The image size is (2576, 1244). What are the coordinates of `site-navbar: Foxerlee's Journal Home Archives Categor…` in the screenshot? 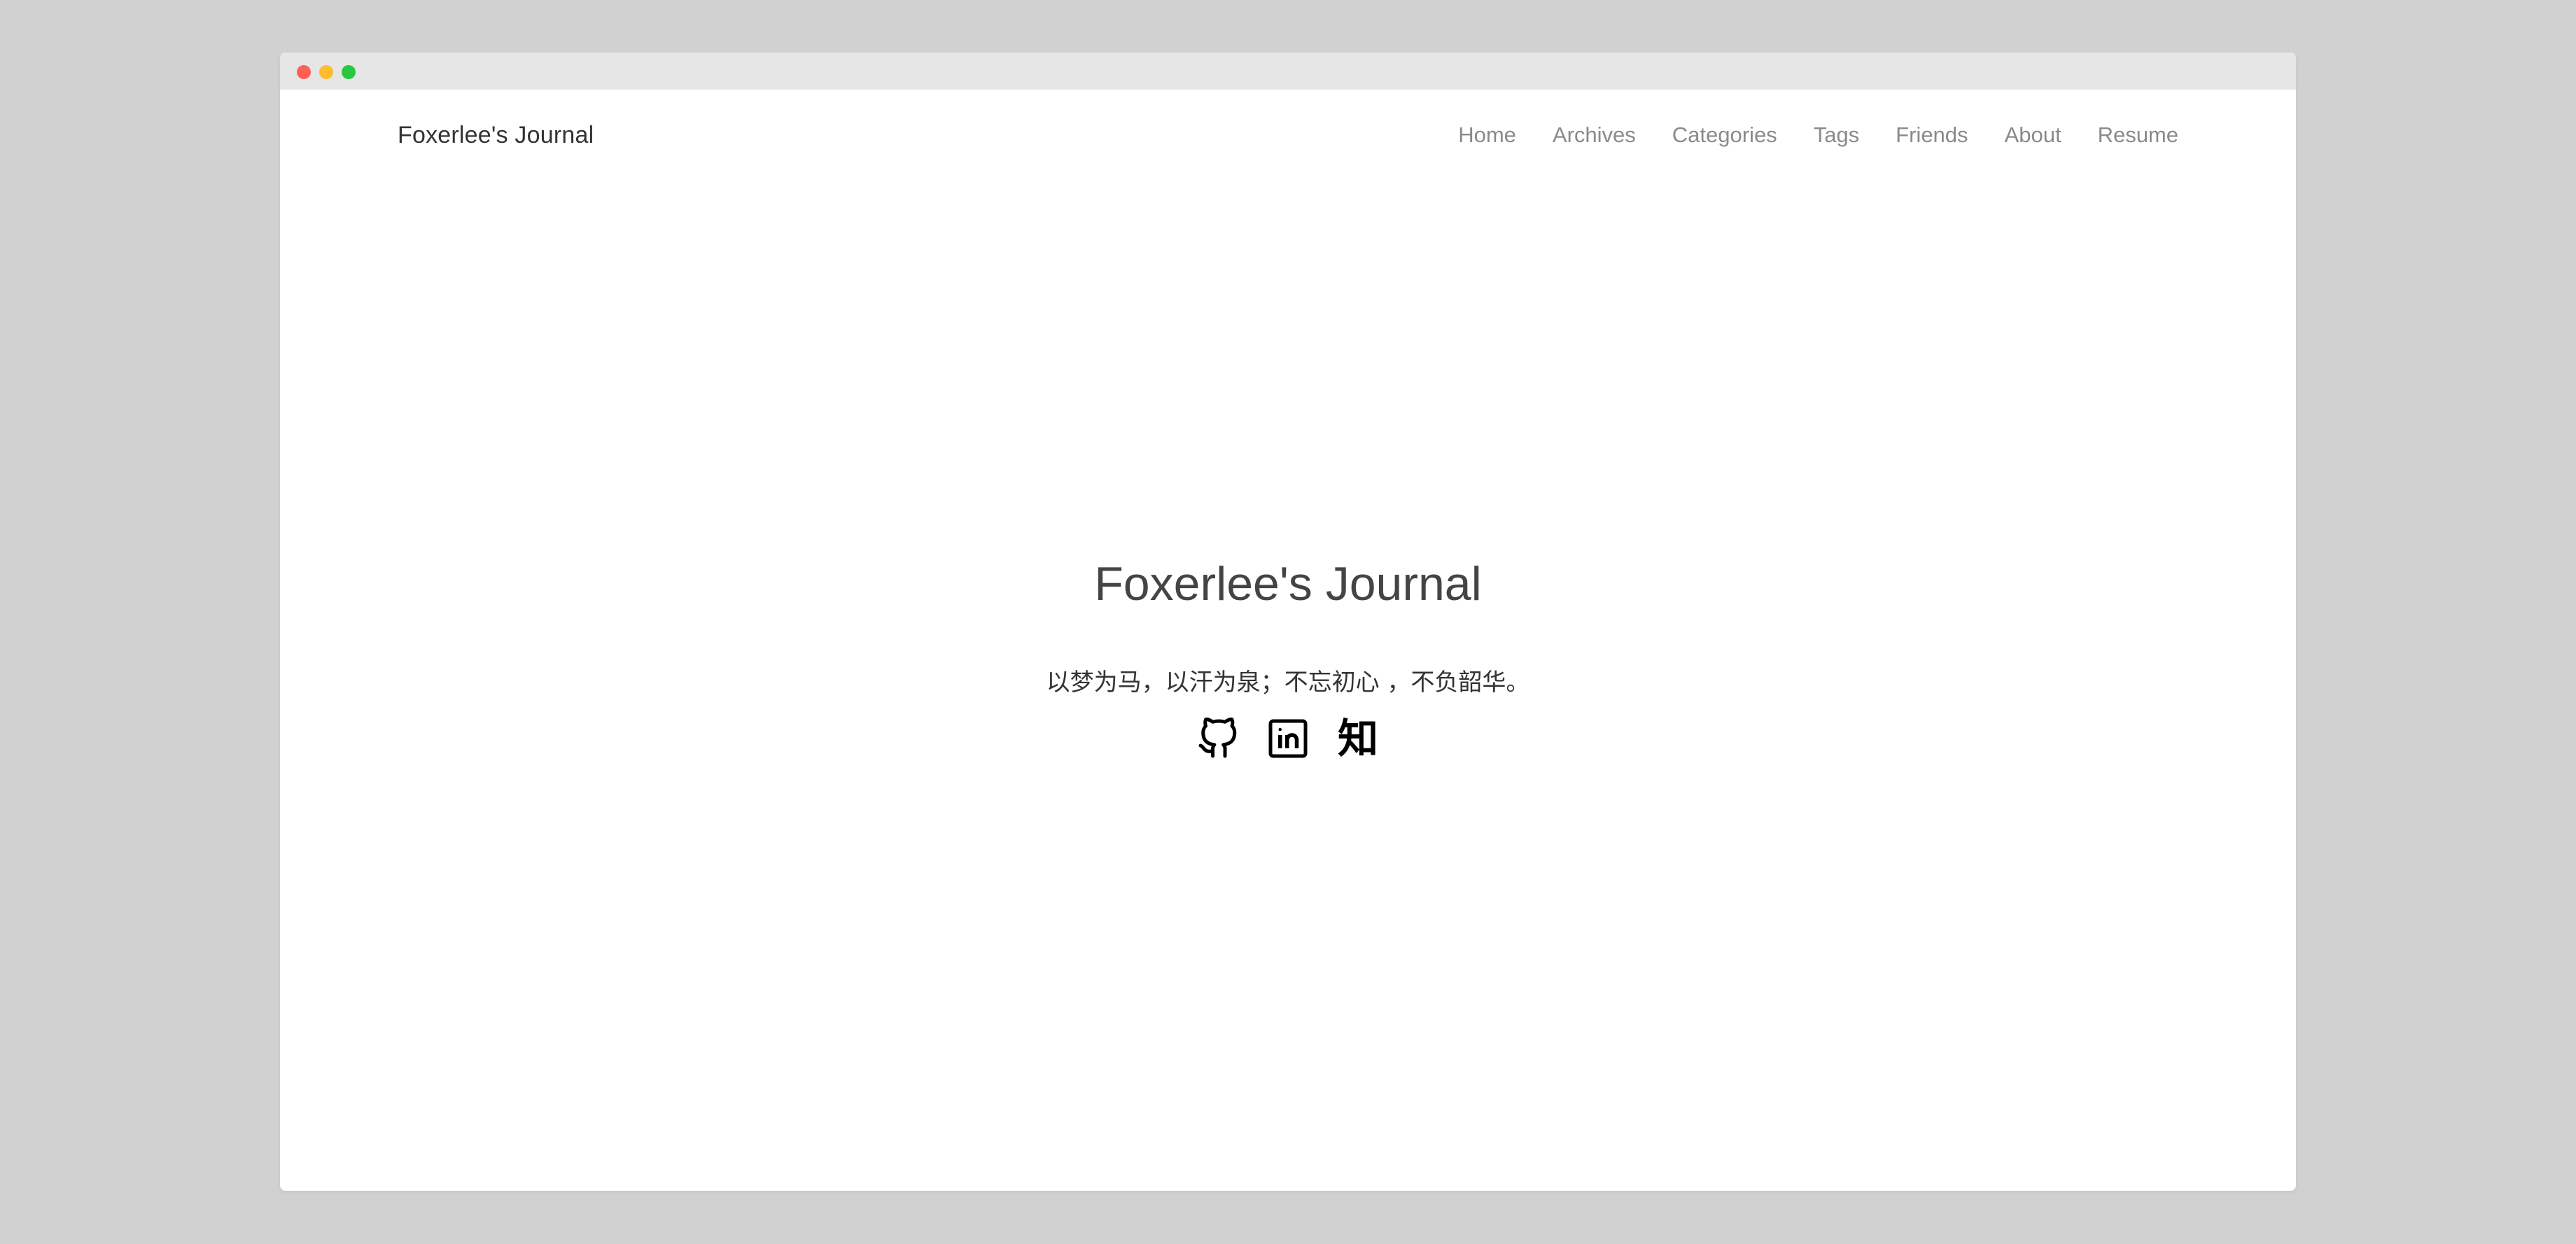 It's located at (1288, 135).